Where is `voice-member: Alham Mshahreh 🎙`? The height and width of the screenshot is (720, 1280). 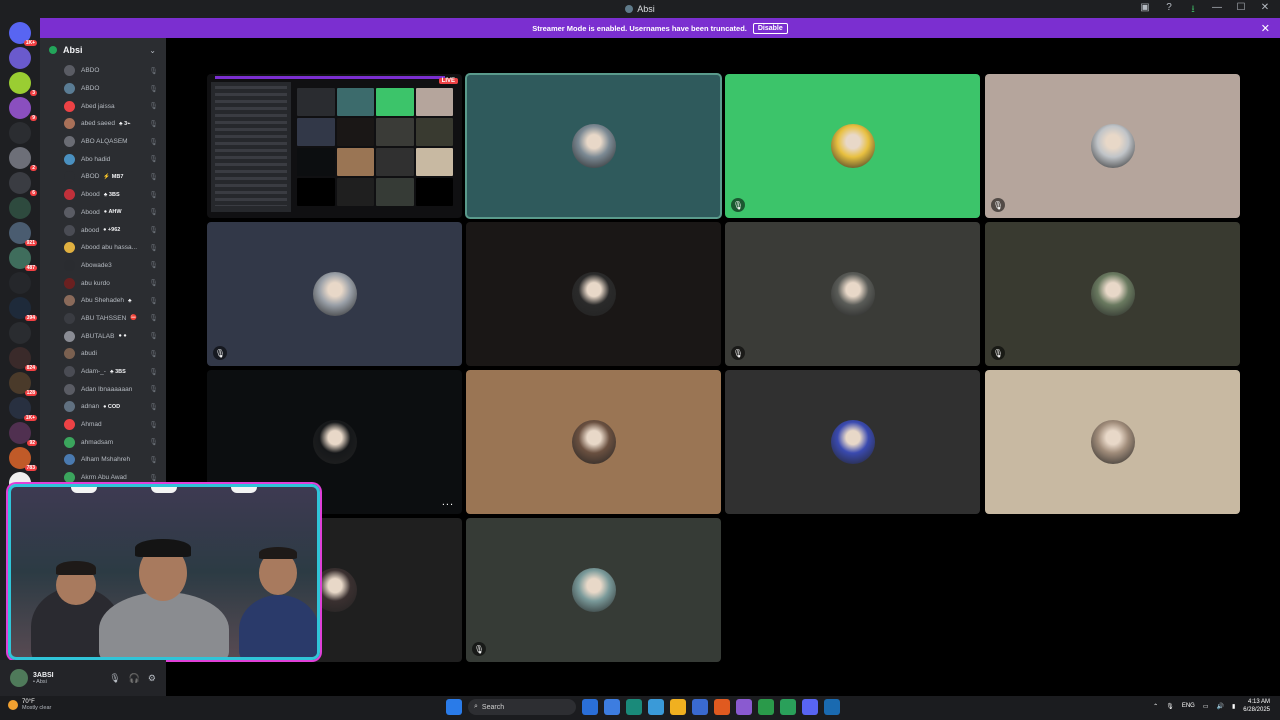
voice-member: Alham Mshahreh 🎙 is located at coordinates (103, 460).